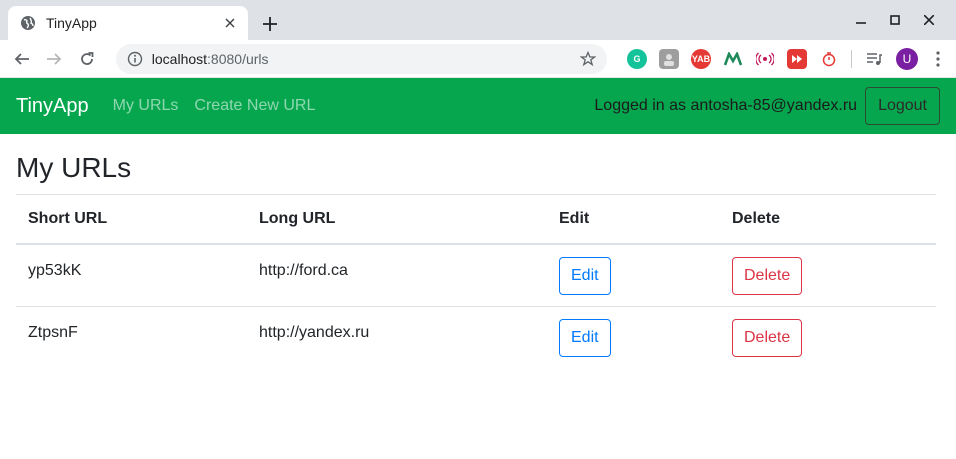 The image size is (956, 459). What do you see at coordinates (28, 23) in the screenshot?
I see `globe-icon` at bounding box center [28, 23].